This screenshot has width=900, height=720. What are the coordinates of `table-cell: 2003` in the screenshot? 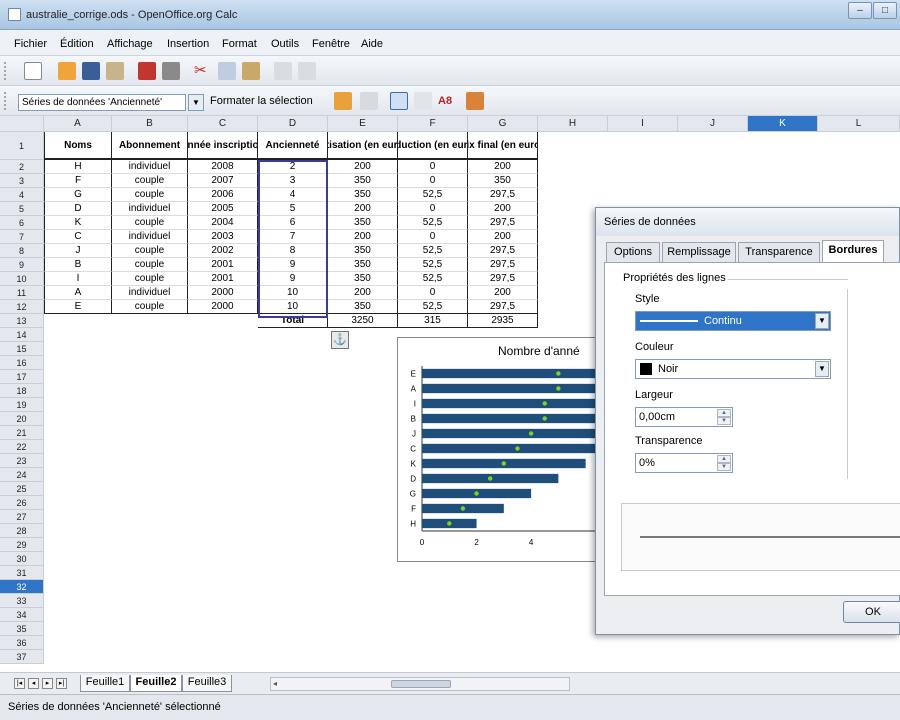 It's located at (223, 237).